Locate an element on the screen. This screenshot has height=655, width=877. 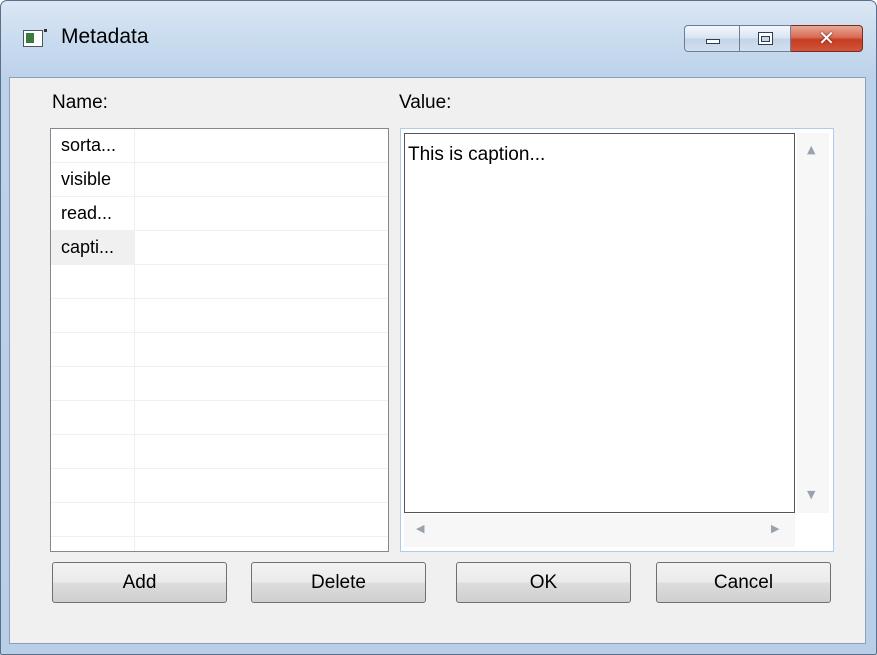
add-button: Add is located at coordinates (139, 582).